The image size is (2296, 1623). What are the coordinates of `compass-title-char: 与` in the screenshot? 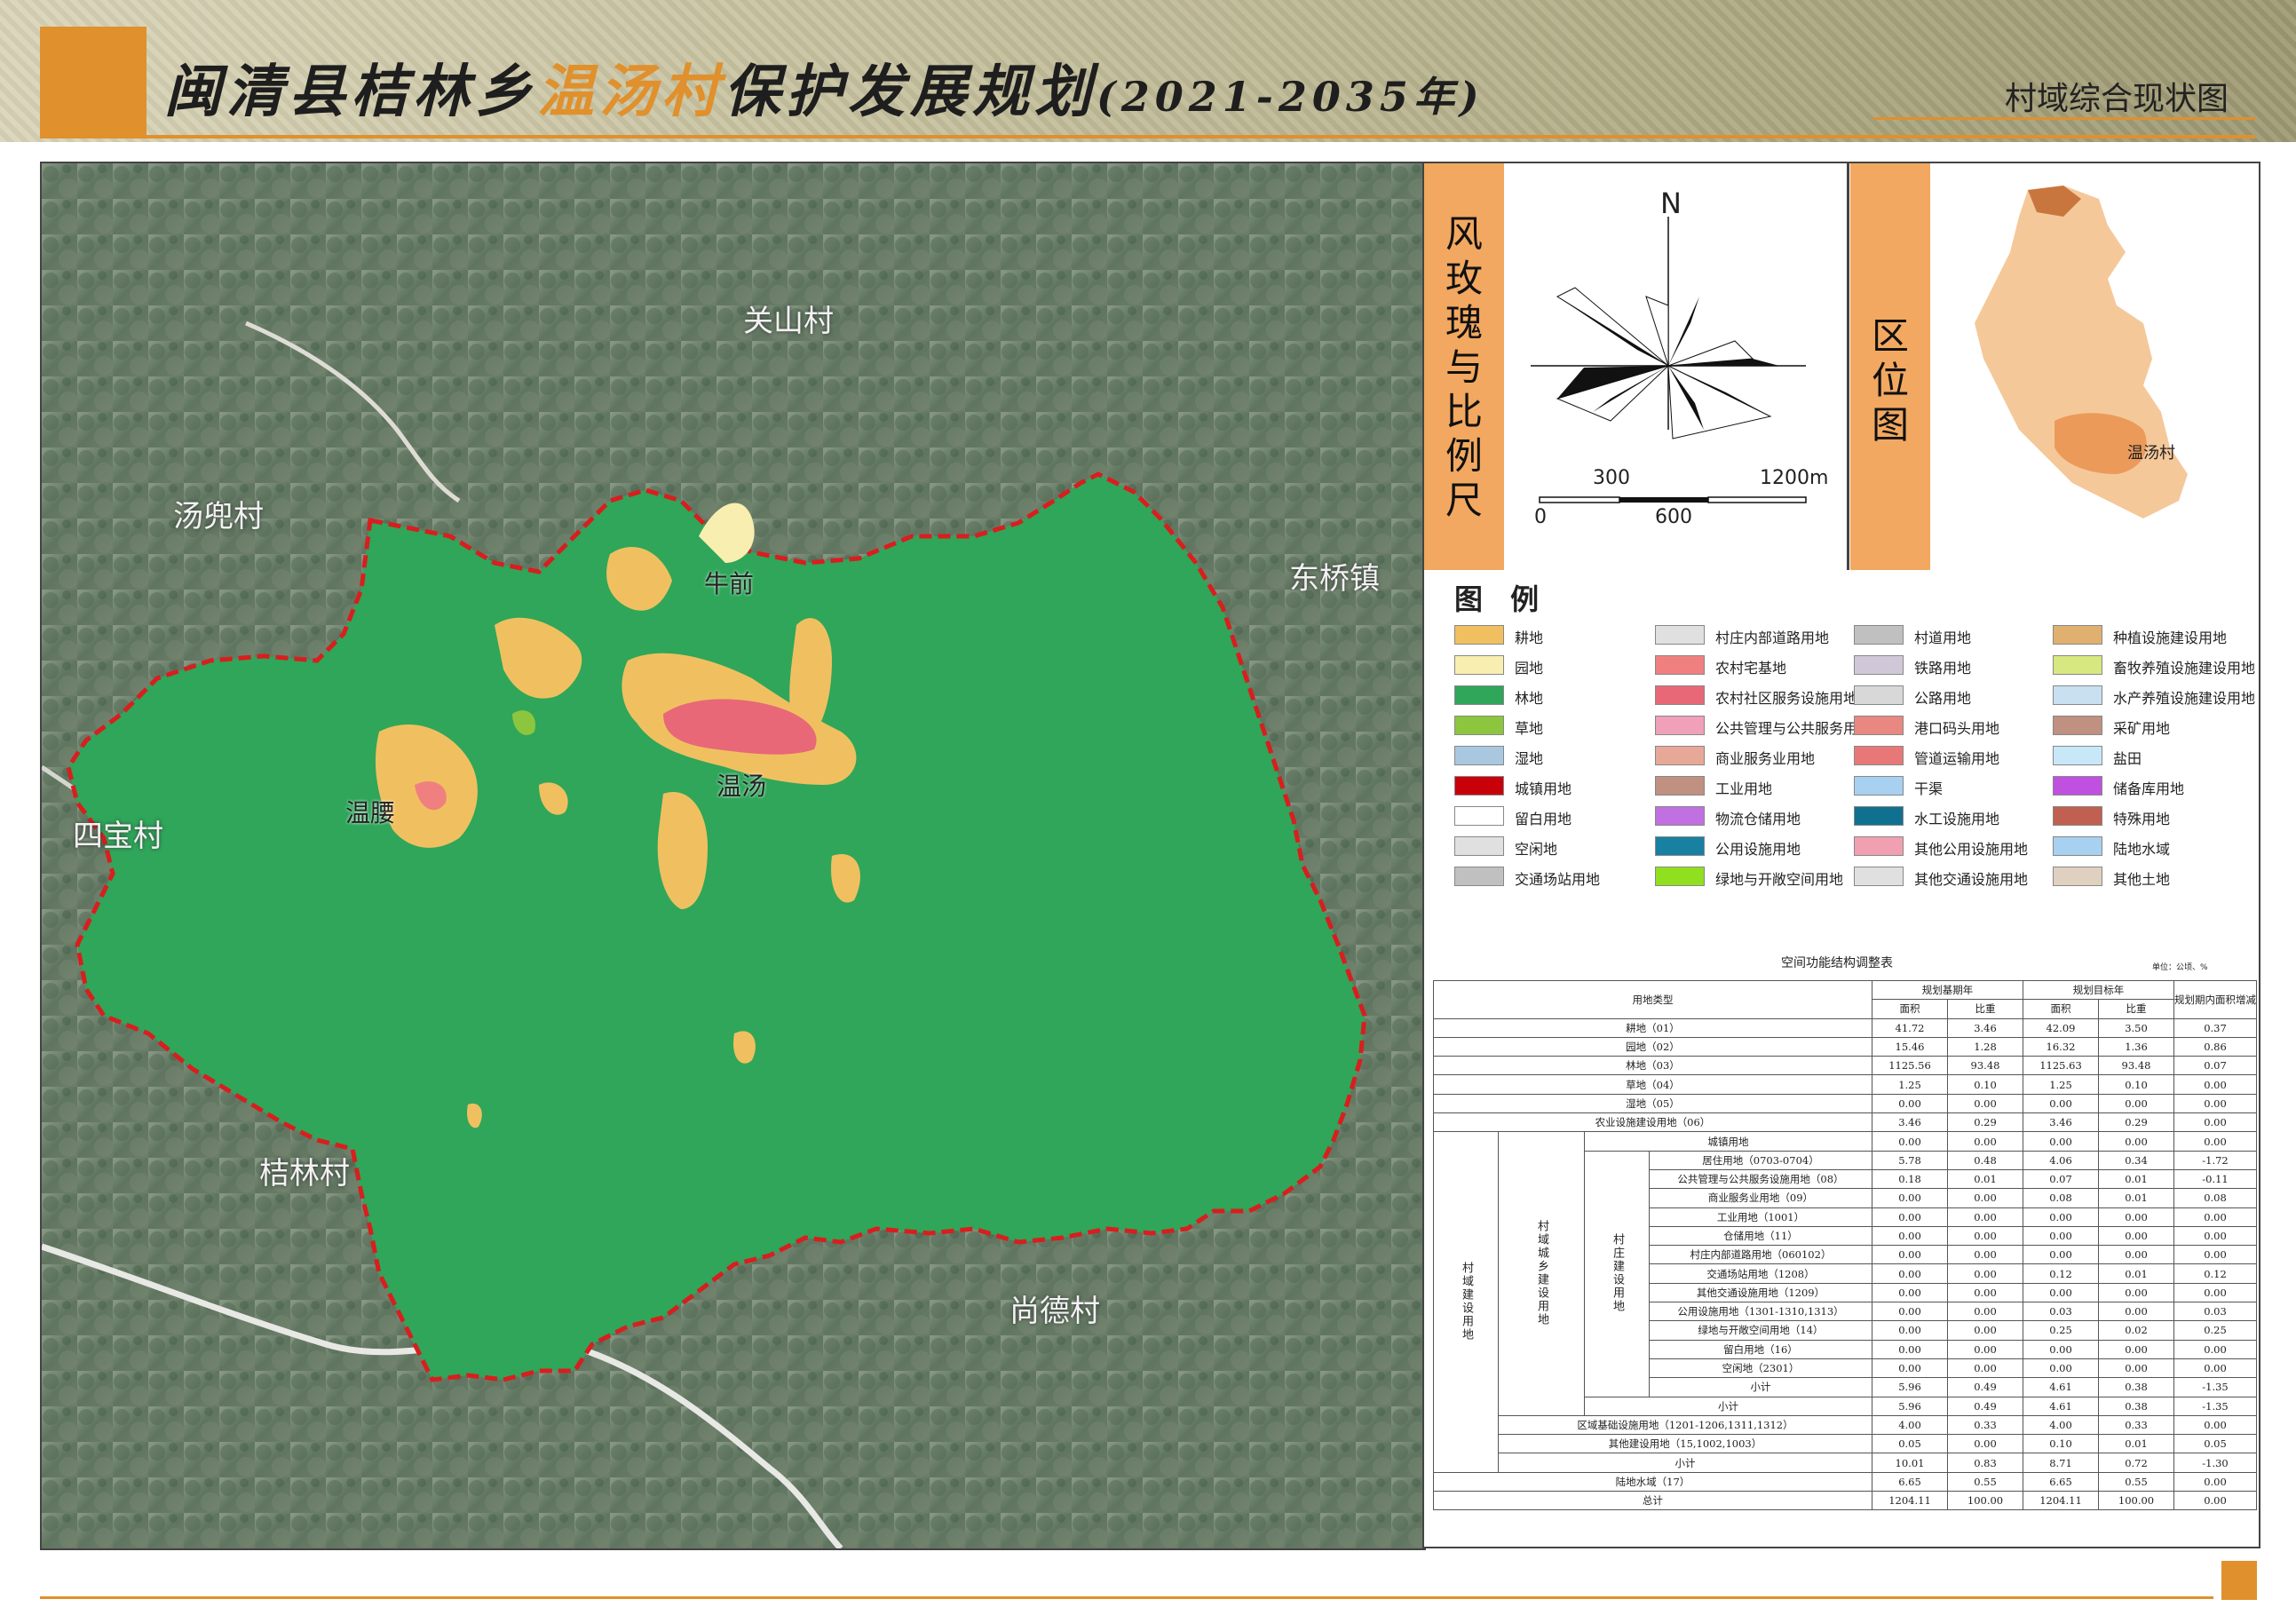 It's located at (1464, 367).